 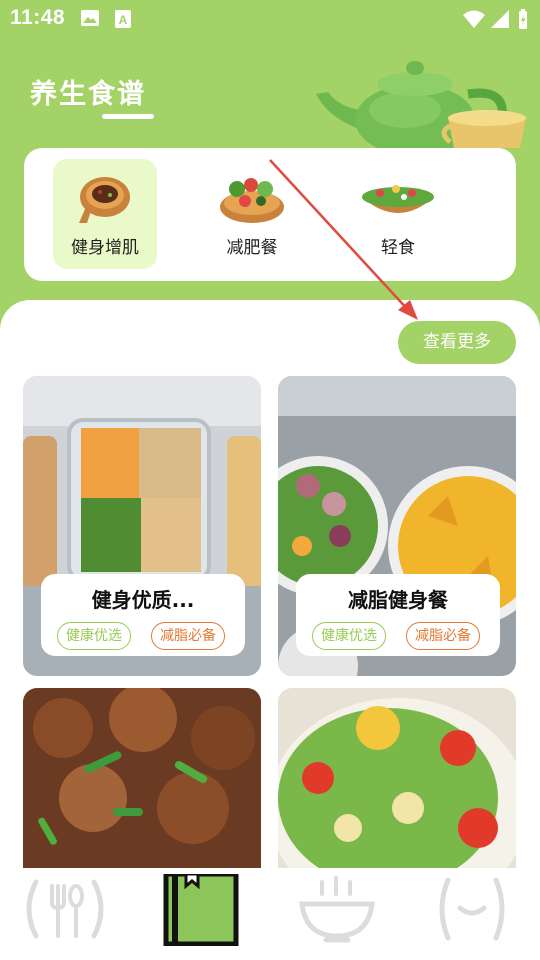 I want to click on recipe-info: 健身优质... 健康优选 减脂必备, so click(x=143, y=615).